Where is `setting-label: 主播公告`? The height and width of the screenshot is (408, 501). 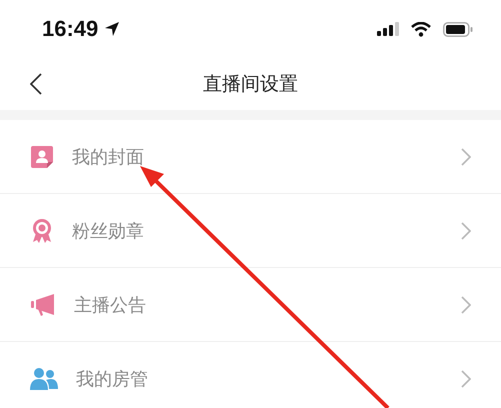
setting-label: 主播公告 is located at coordinates (110, 305).